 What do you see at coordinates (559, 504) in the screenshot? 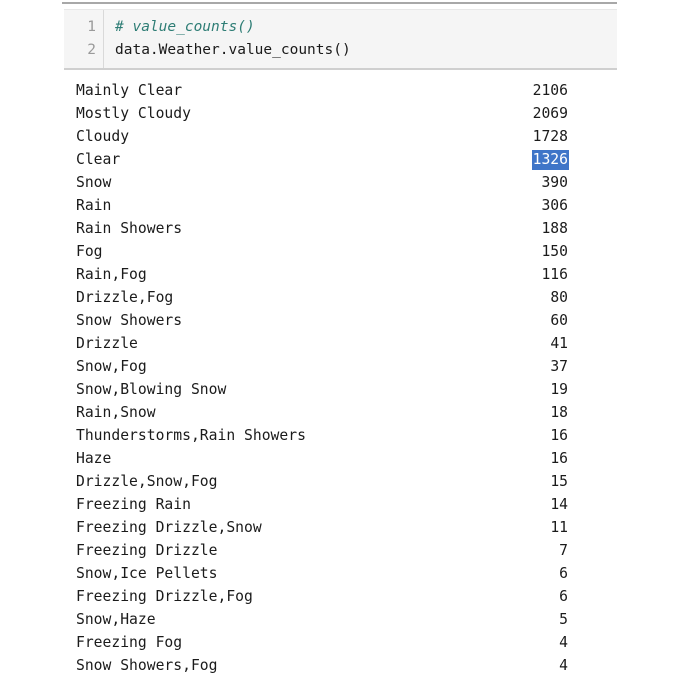
I see `output-row-value: 14` at bounding box center [559, 504].